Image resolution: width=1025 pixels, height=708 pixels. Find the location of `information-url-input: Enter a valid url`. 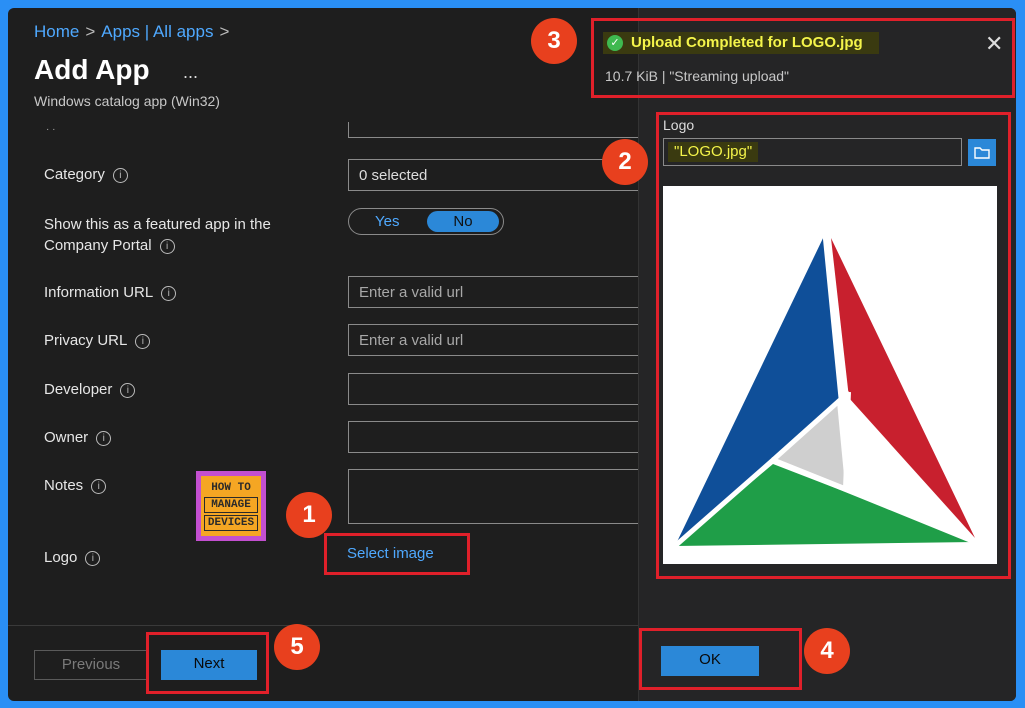

information-url-input: Enter a valid url is located at coordinates (498, 292).